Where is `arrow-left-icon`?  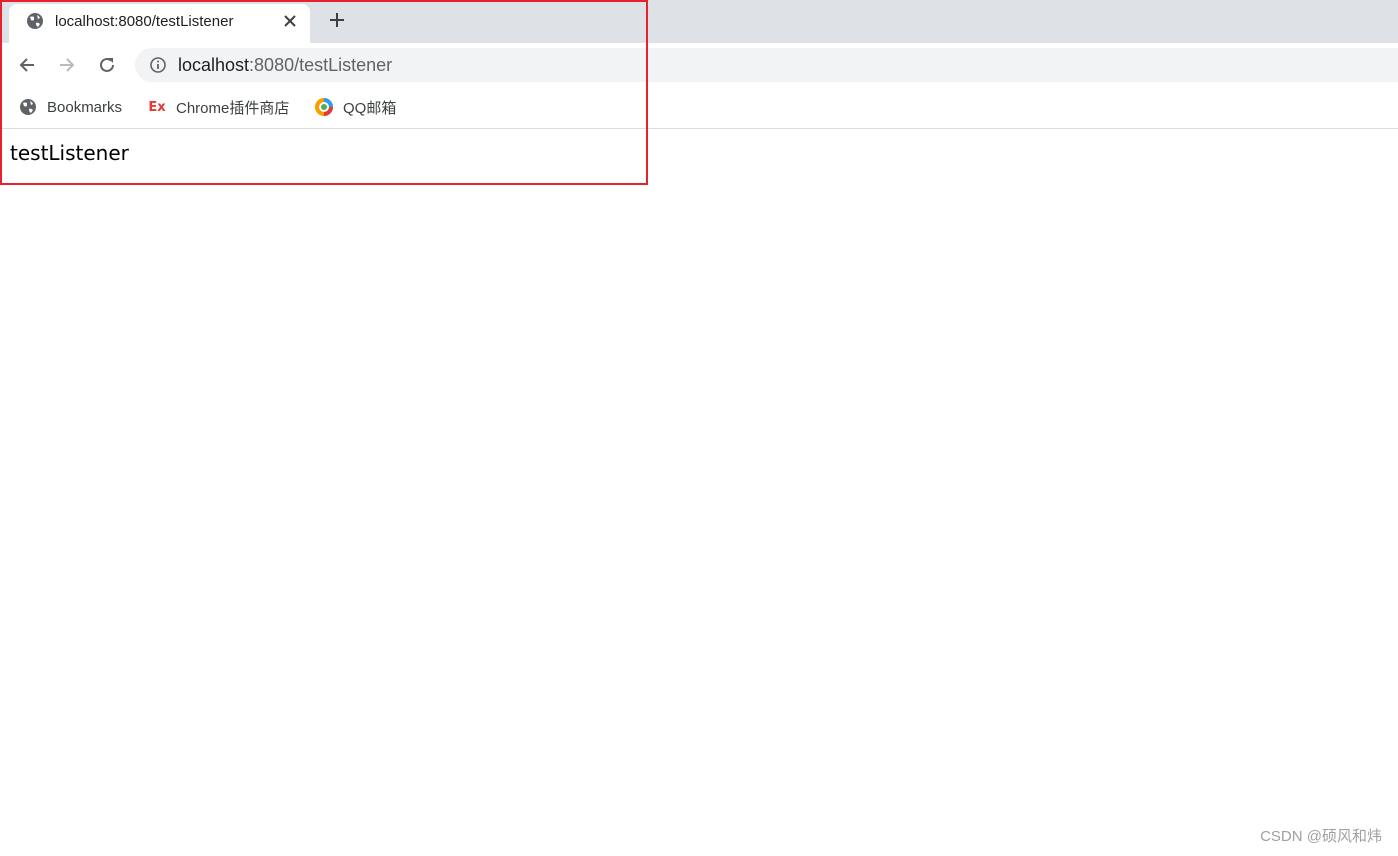
arrow-left-icon is located at coordinates (26, 65).